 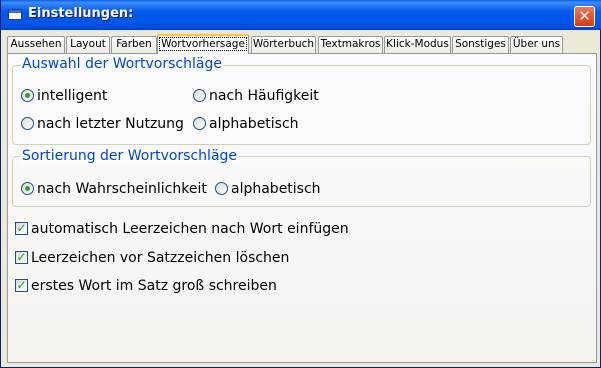 I want to click on title-bar: Einstellungen: ✕, so click(x=301, y=15).